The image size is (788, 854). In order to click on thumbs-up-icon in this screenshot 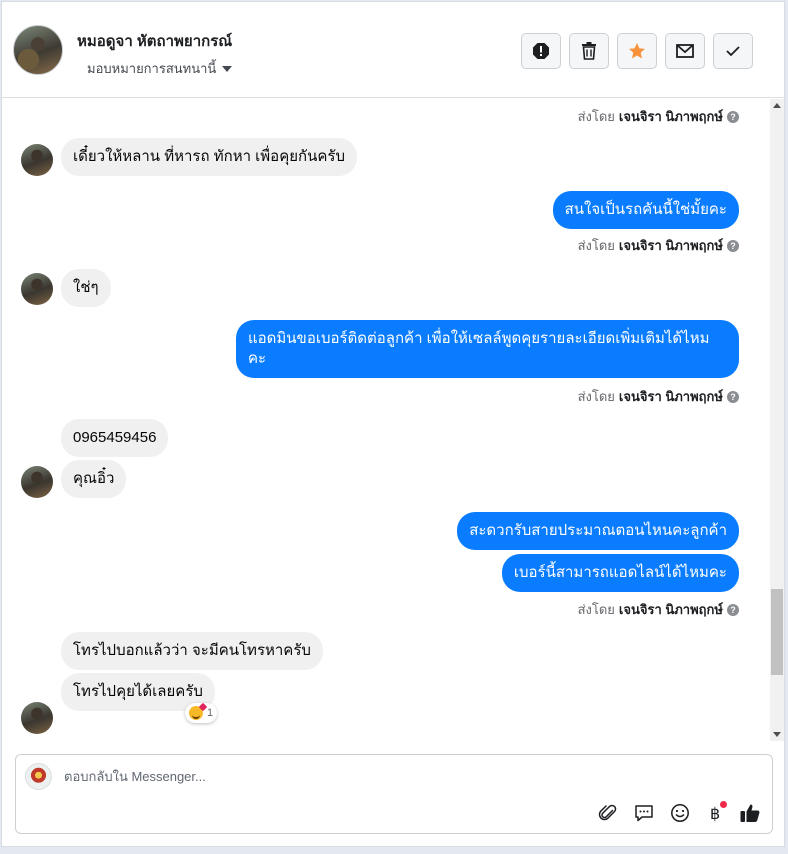, I will do `click(750, 813)`.